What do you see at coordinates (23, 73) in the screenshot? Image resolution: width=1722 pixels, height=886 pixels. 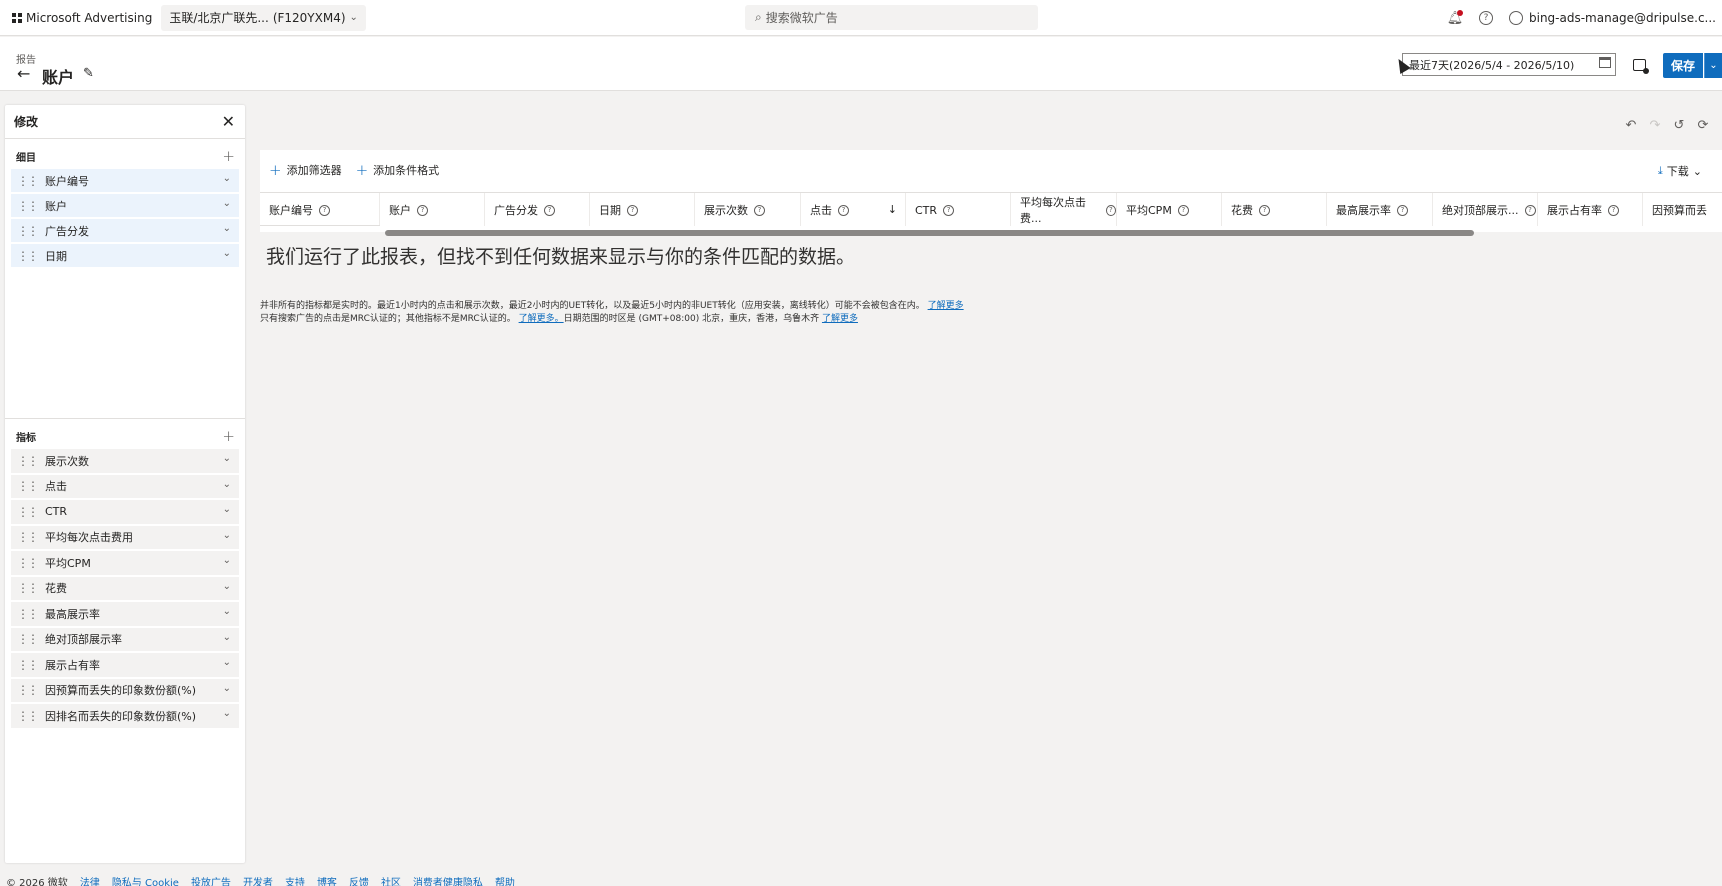 I see `back-arrow-icon: ←` at bounding box center [23, 73].